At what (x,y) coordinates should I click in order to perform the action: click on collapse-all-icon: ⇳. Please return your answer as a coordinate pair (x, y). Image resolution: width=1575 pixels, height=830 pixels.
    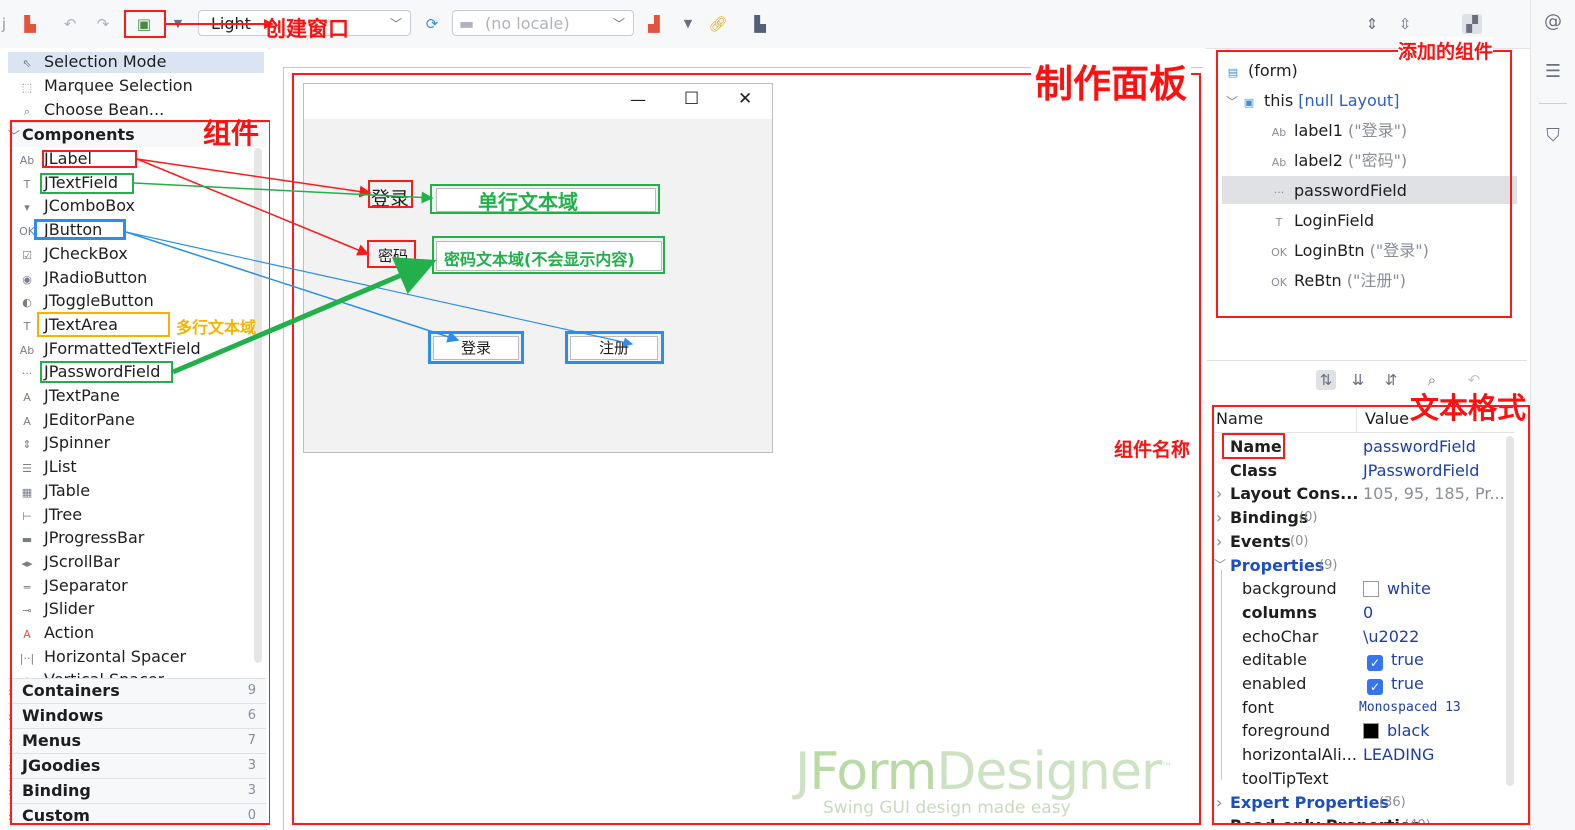
    Looking at the image, I should click on (1405, 24).